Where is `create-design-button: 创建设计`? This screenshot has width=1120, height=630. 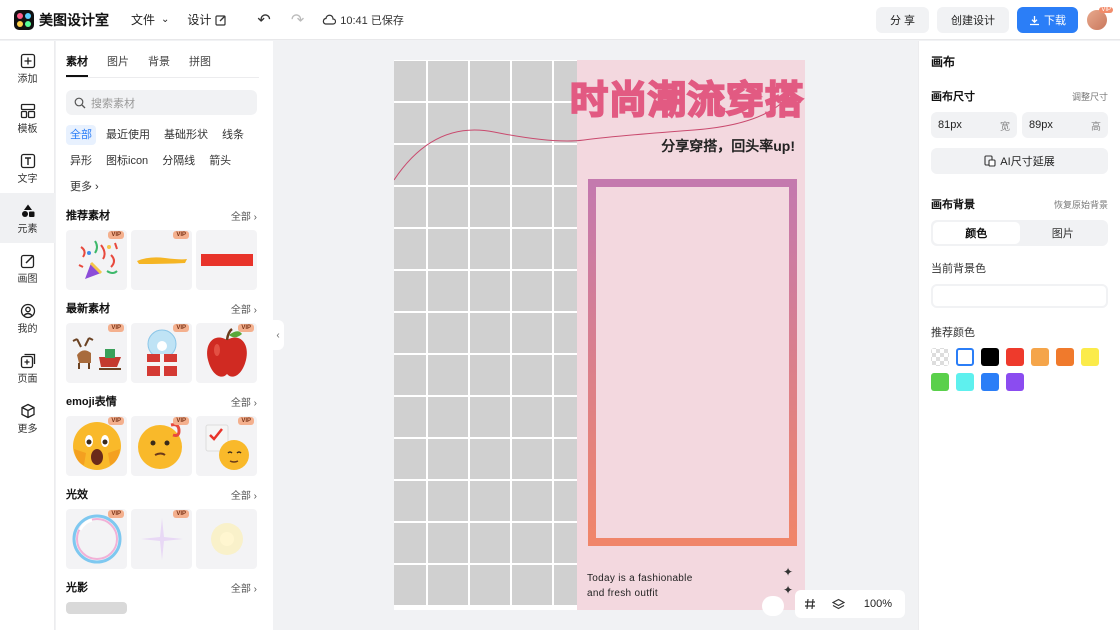
create-design-button: 创建设计 is located at coordinates (973, 20).